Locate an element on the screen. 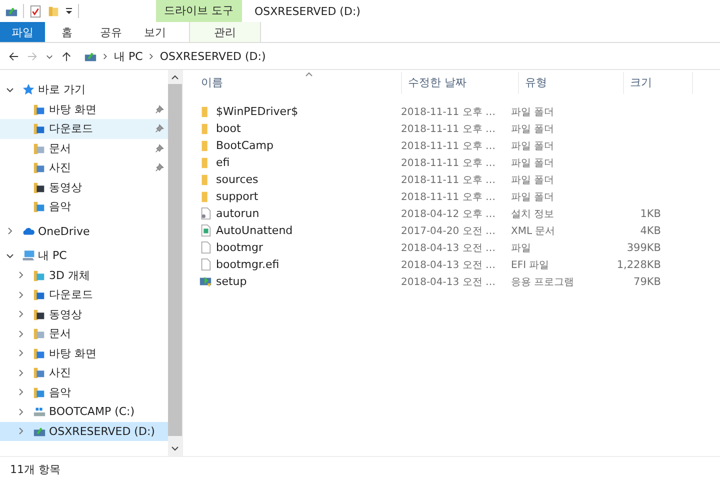  file-icon is located at coordinates (205, 247).